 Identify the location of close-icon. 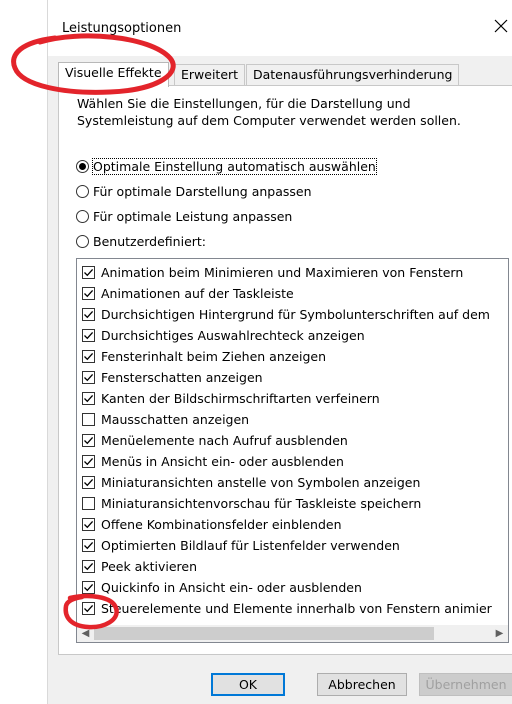
(501, 26).